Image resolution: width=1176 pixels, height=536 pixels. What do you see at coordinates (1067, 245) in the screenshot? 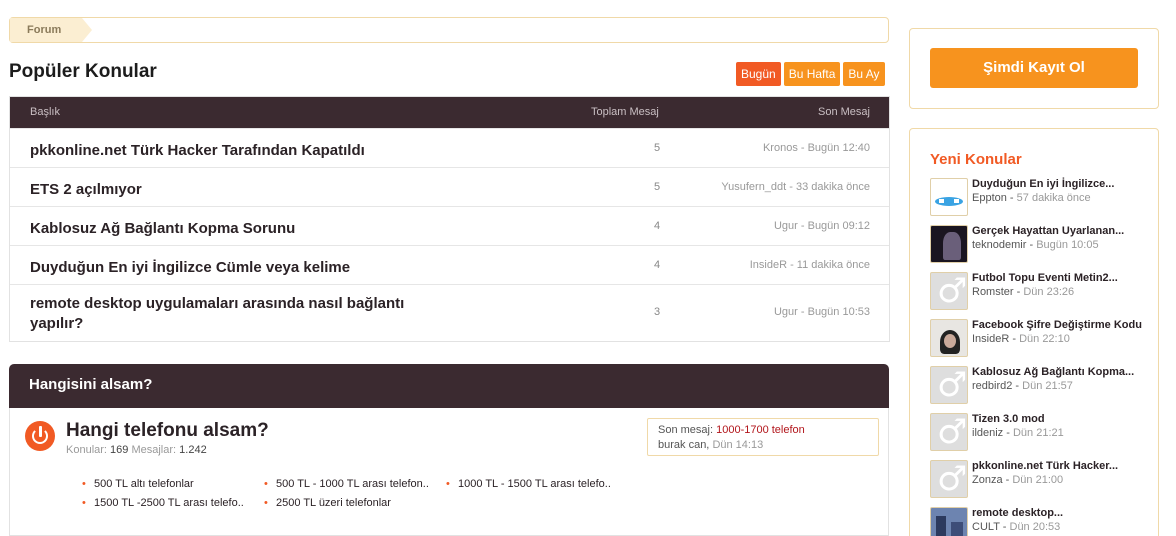
I see `thread-time: Bugün 10:05` at bounding box center [1067, 245].